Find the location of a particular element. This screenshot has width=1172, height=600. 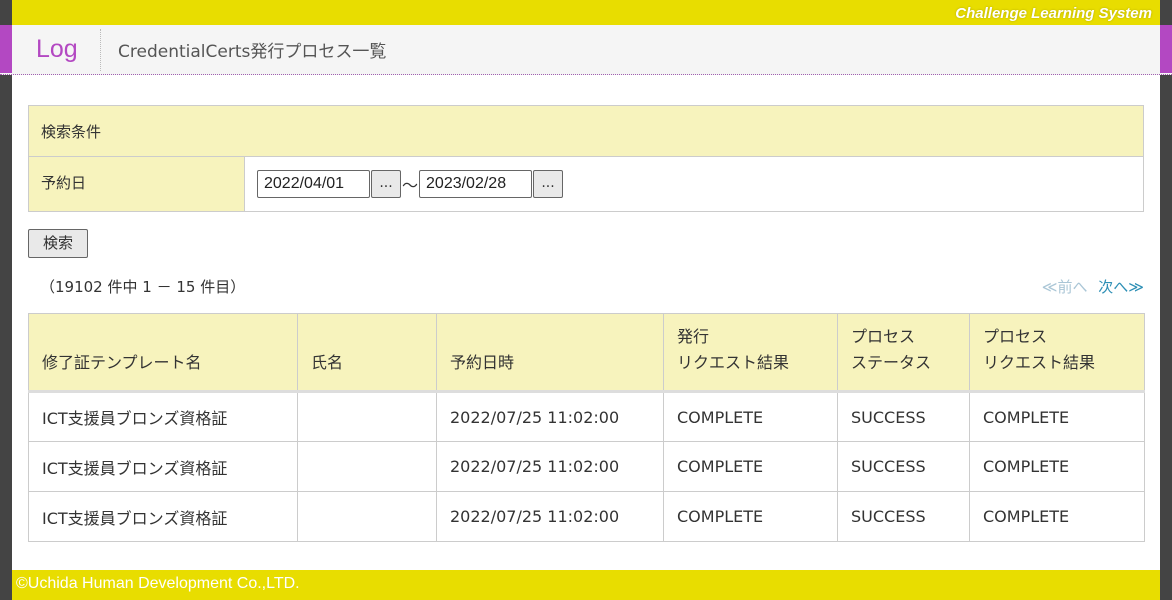

column-header-process-status: プロセス ステータス is located at coordinates (903, 353).